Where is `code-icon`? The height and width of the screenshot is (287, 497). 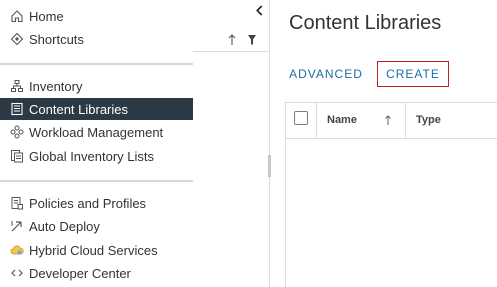 code-icon is located at coordinates (17, 273).